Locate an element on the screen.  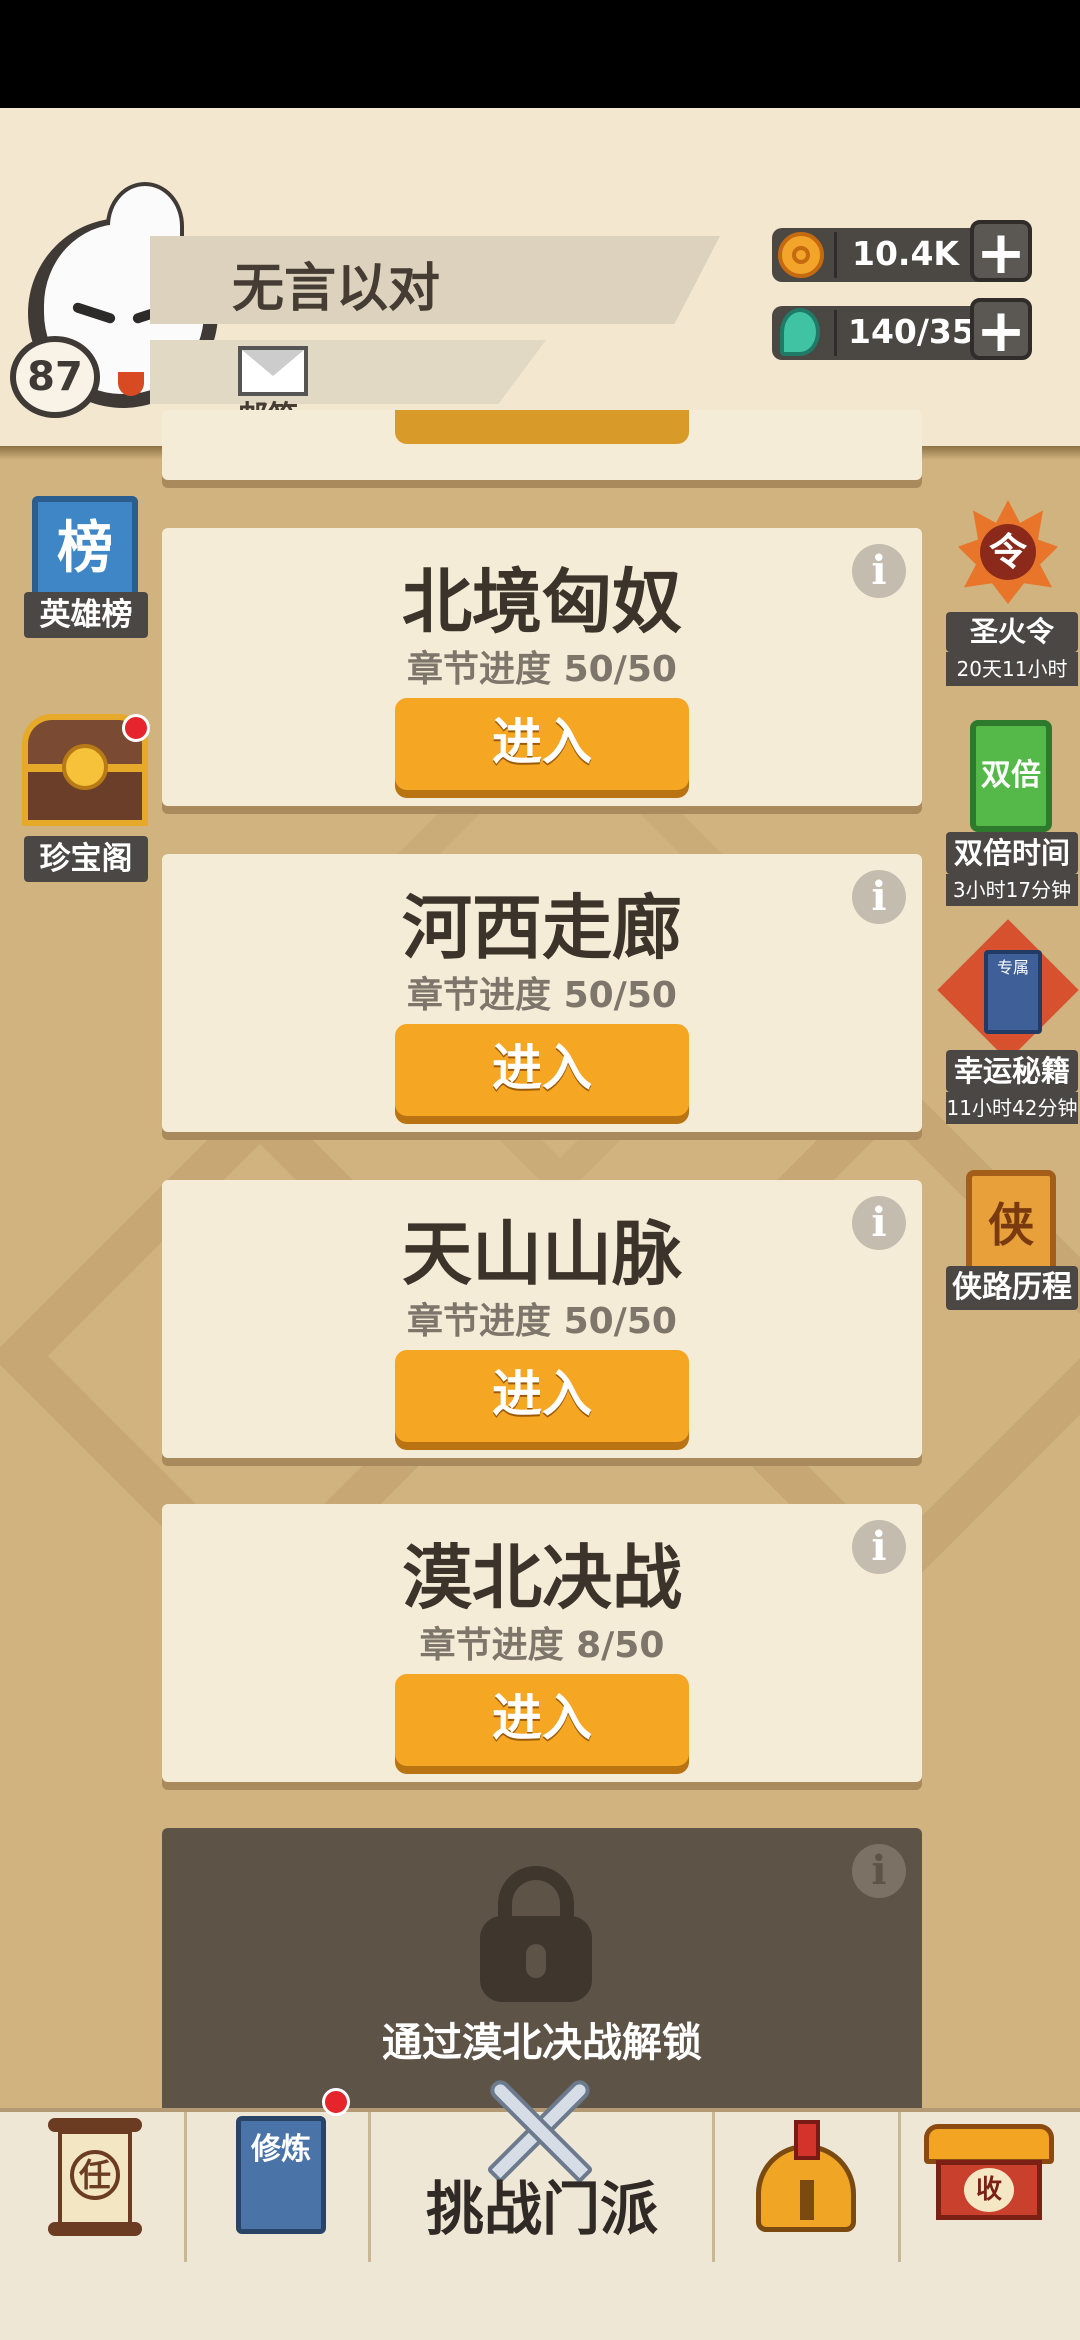
training-book-icon: 修炼 is located at coordinates (281, 2175).